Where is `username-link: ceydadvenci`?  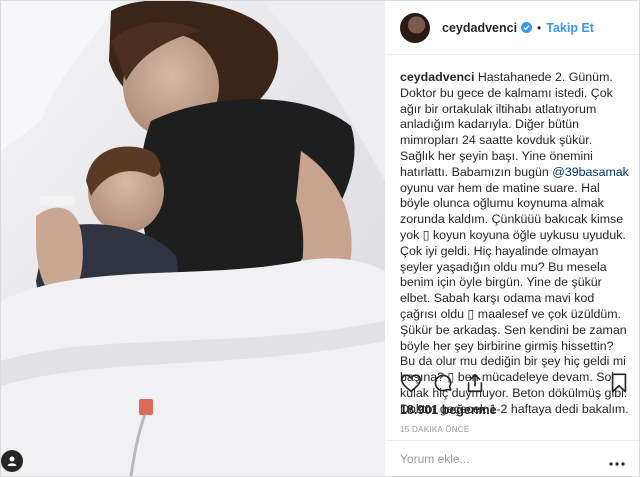
username-link: ceydadvenci is located at coordinates (479, 28).